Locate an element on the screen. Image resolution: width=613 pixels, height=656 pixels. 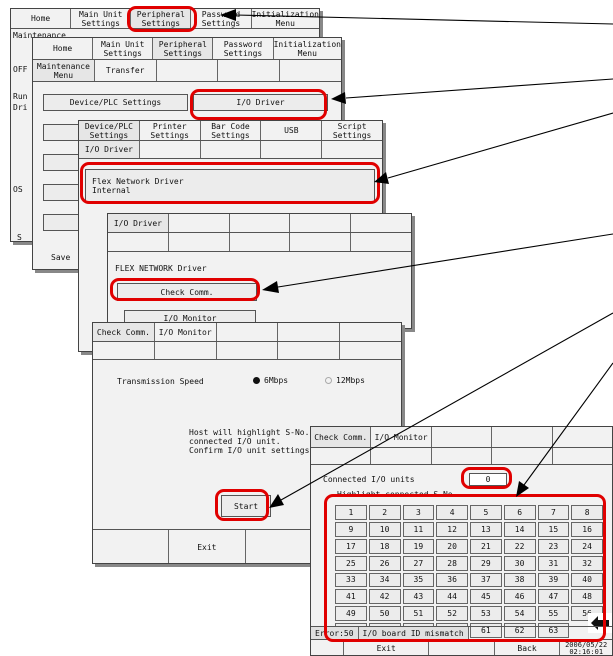
sno-cell: 9 is located at coordinates (351, 529).